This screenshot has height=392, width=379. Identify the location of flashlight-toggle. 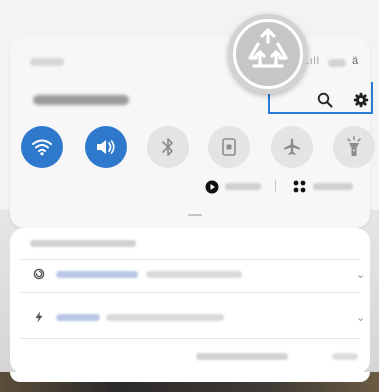
(354, 147).